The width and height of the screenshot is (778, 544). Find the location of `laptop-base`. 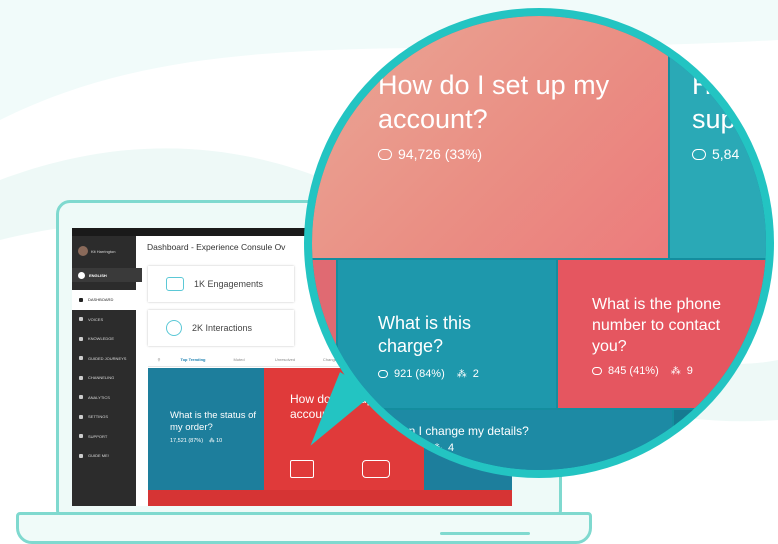

laptop-base is located at coordinates (304, 528).